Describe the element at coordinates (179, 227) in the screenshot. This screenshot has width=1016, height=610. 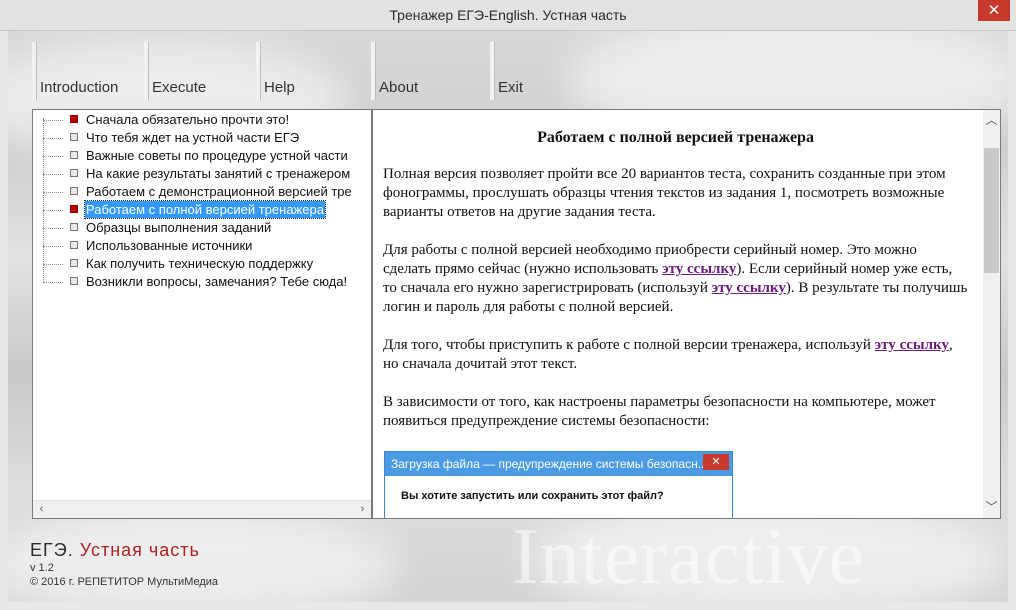
I see `tree-item-label: Образцы выполнения заданий` at that location.